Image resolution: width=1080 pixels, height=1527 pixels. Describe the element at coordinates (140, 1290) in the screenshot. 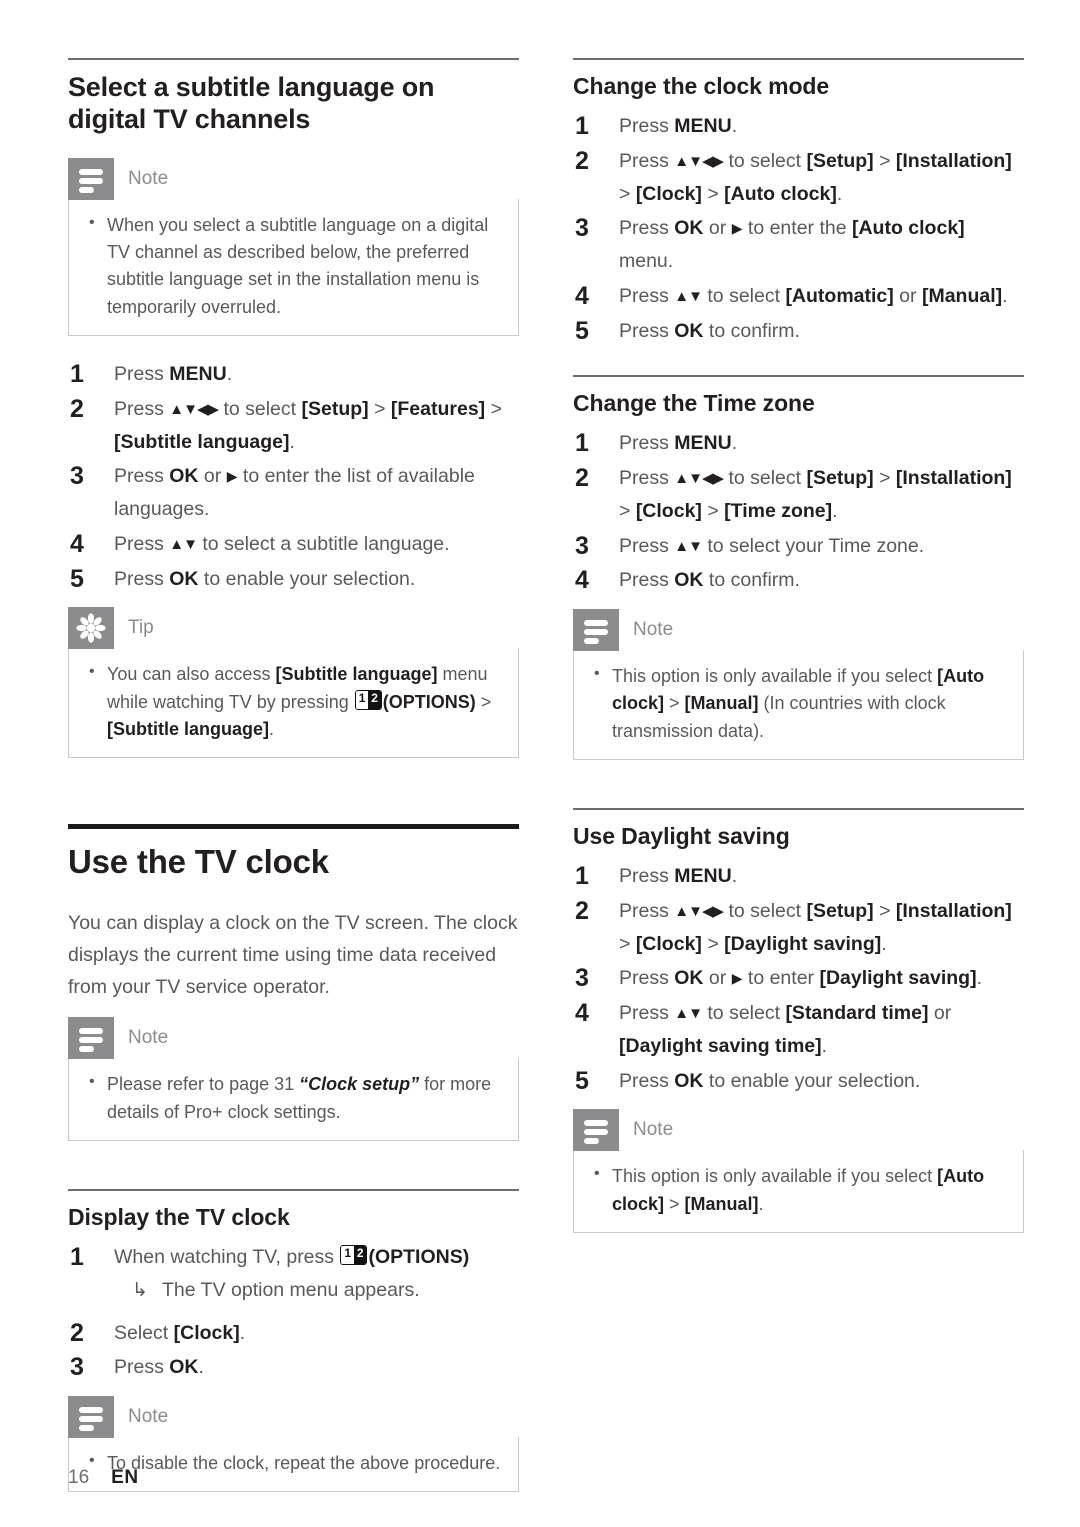

I see `sub-arrow-icon: ↳` at that location.